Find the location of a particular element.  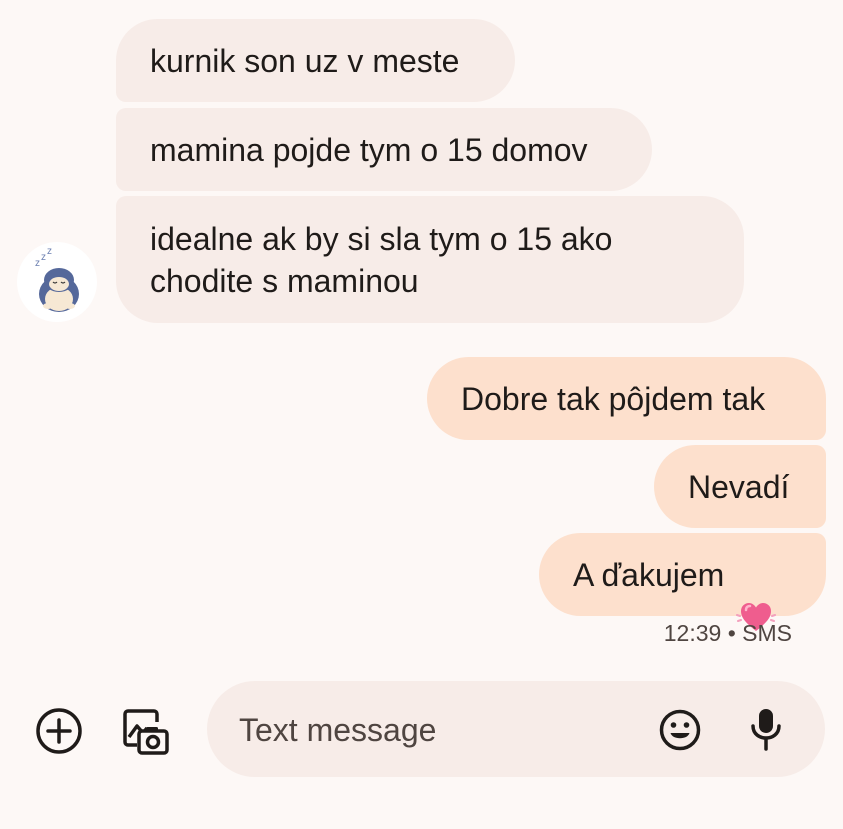

message-timestamp: 12:39 • SMS is located at coordinates (727, 633).